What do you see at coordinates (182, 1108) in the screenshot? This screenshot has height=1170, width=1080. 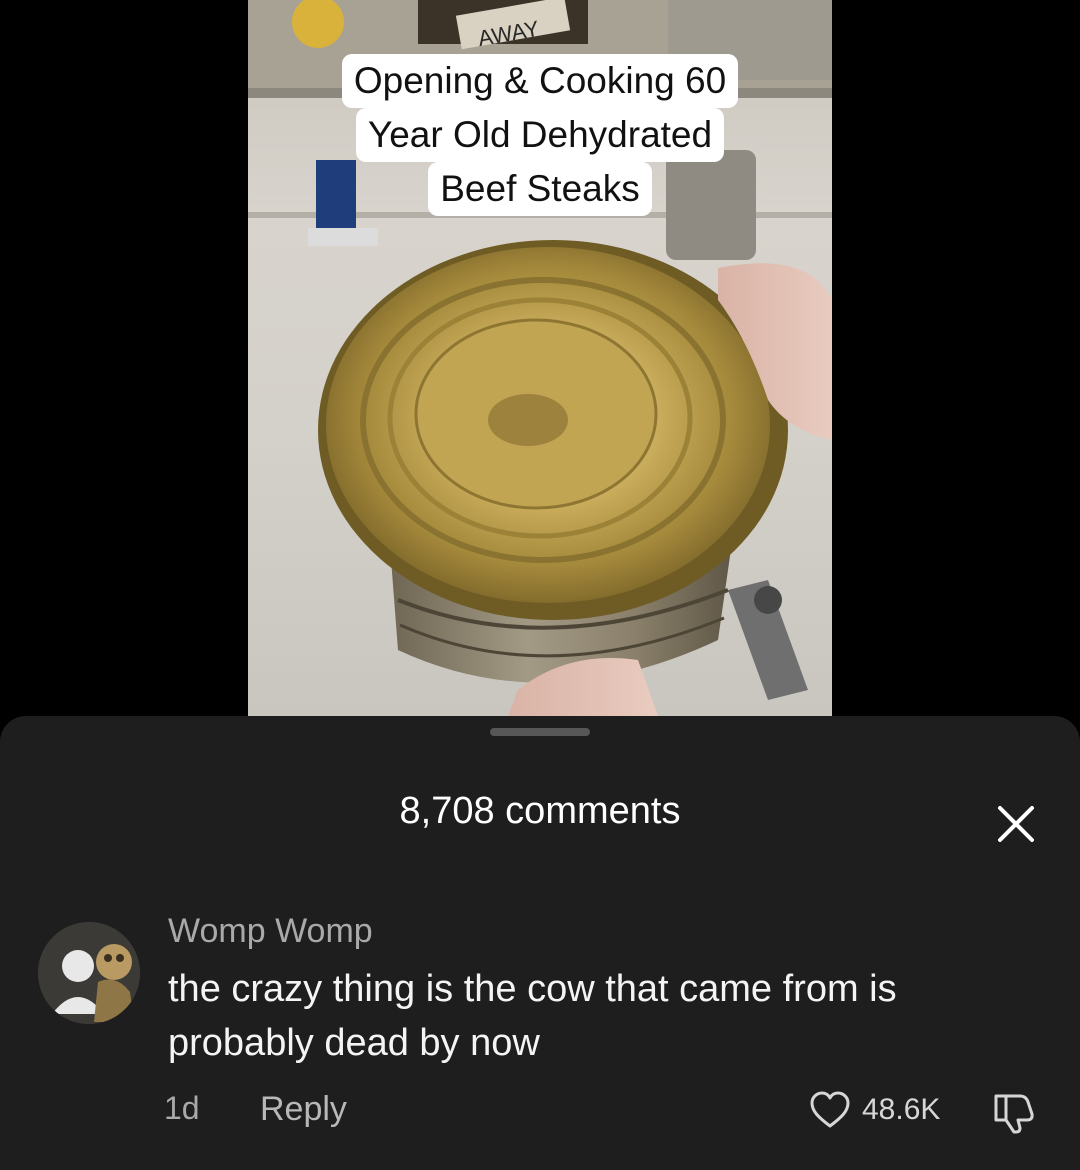 I see `comment-time: 1d` at bounding box center [182, 1108].